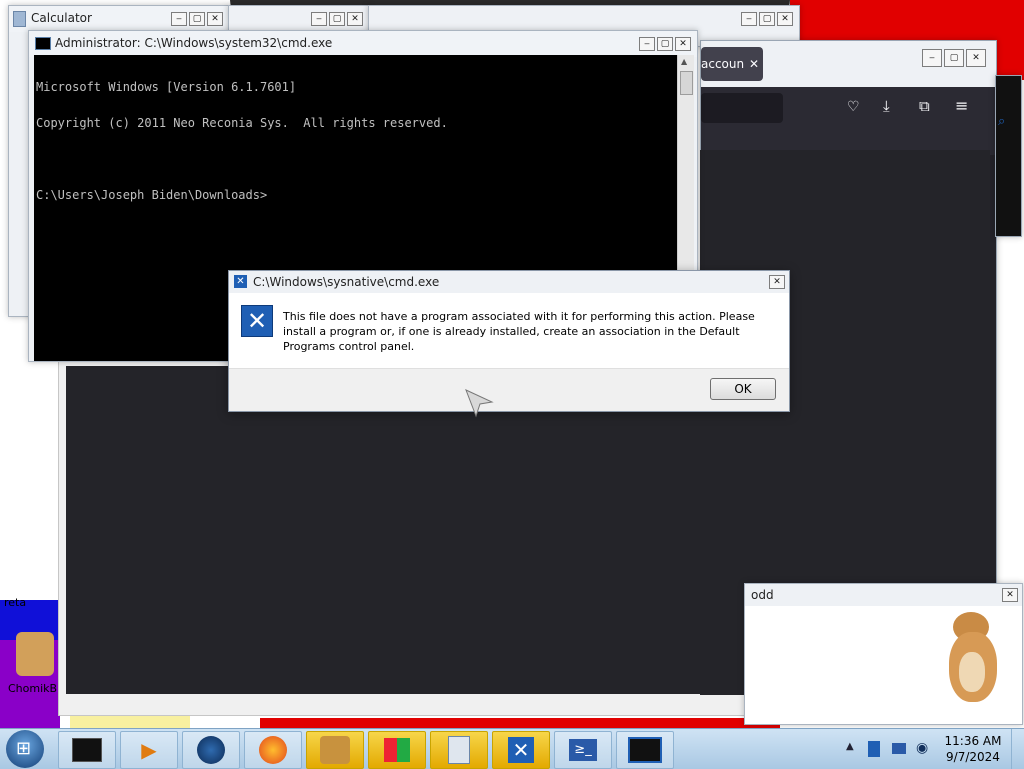 This screenshot has height=769, width=1024. Describe the element at coordinates (742, 108) in the screenshot. I see `url-bar` at that location.